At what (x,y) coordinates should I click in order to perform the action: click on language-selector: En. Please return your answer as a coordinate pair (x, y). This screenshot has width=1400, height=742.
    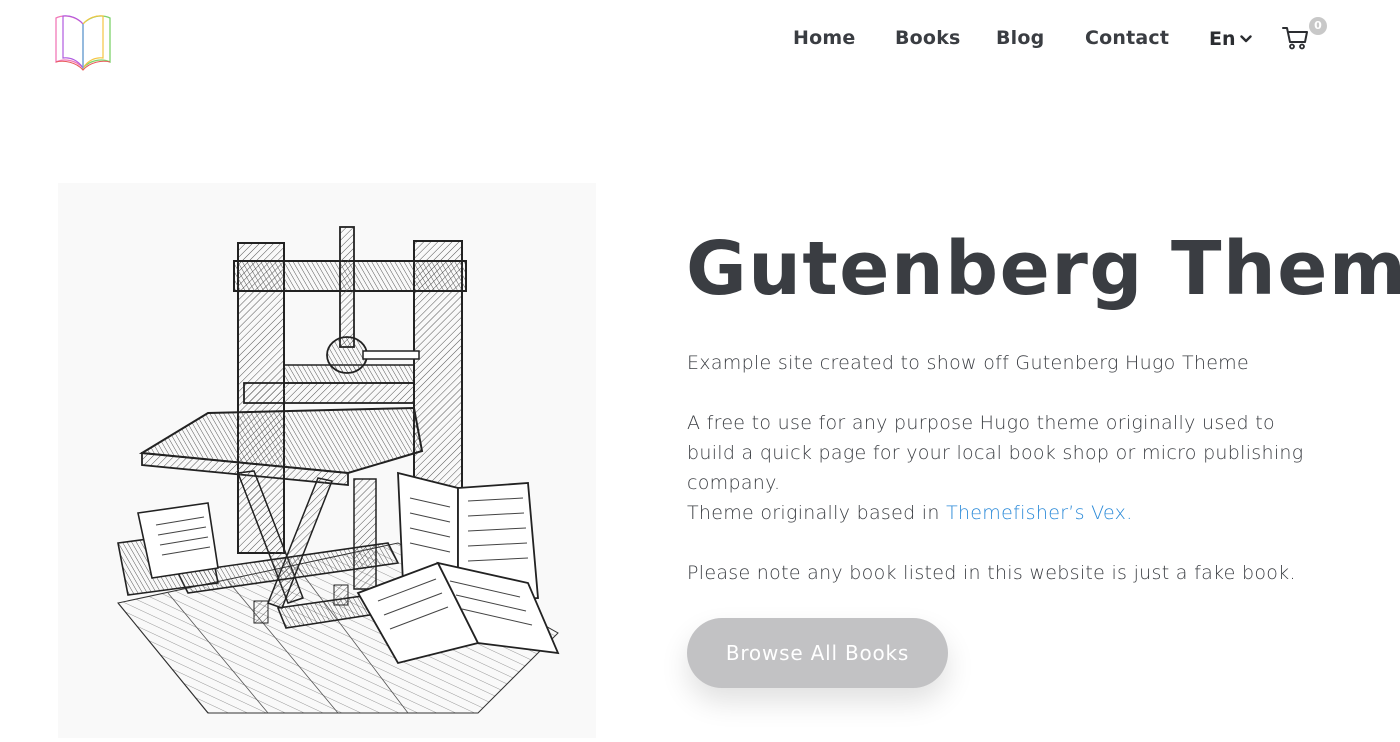
    Looking at the image, I should click on (1230, 39).